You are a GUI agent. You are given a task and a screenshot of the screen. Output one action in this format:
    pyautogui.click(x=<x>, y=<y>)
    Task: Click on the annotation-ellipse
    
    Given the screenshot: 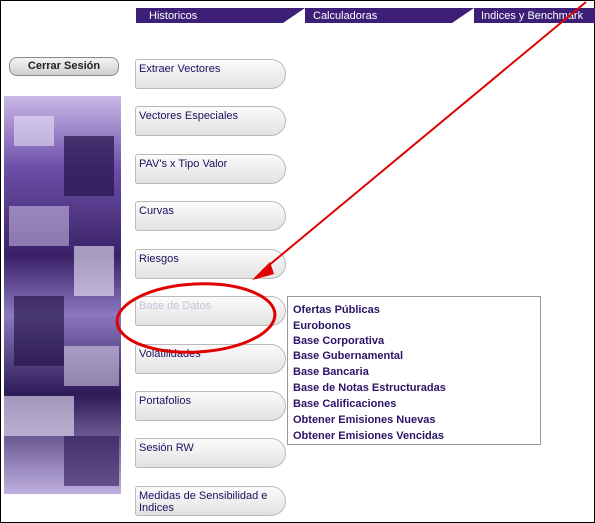 What is the action you would take?
    pyautogui.click(x=196, y=318)
    